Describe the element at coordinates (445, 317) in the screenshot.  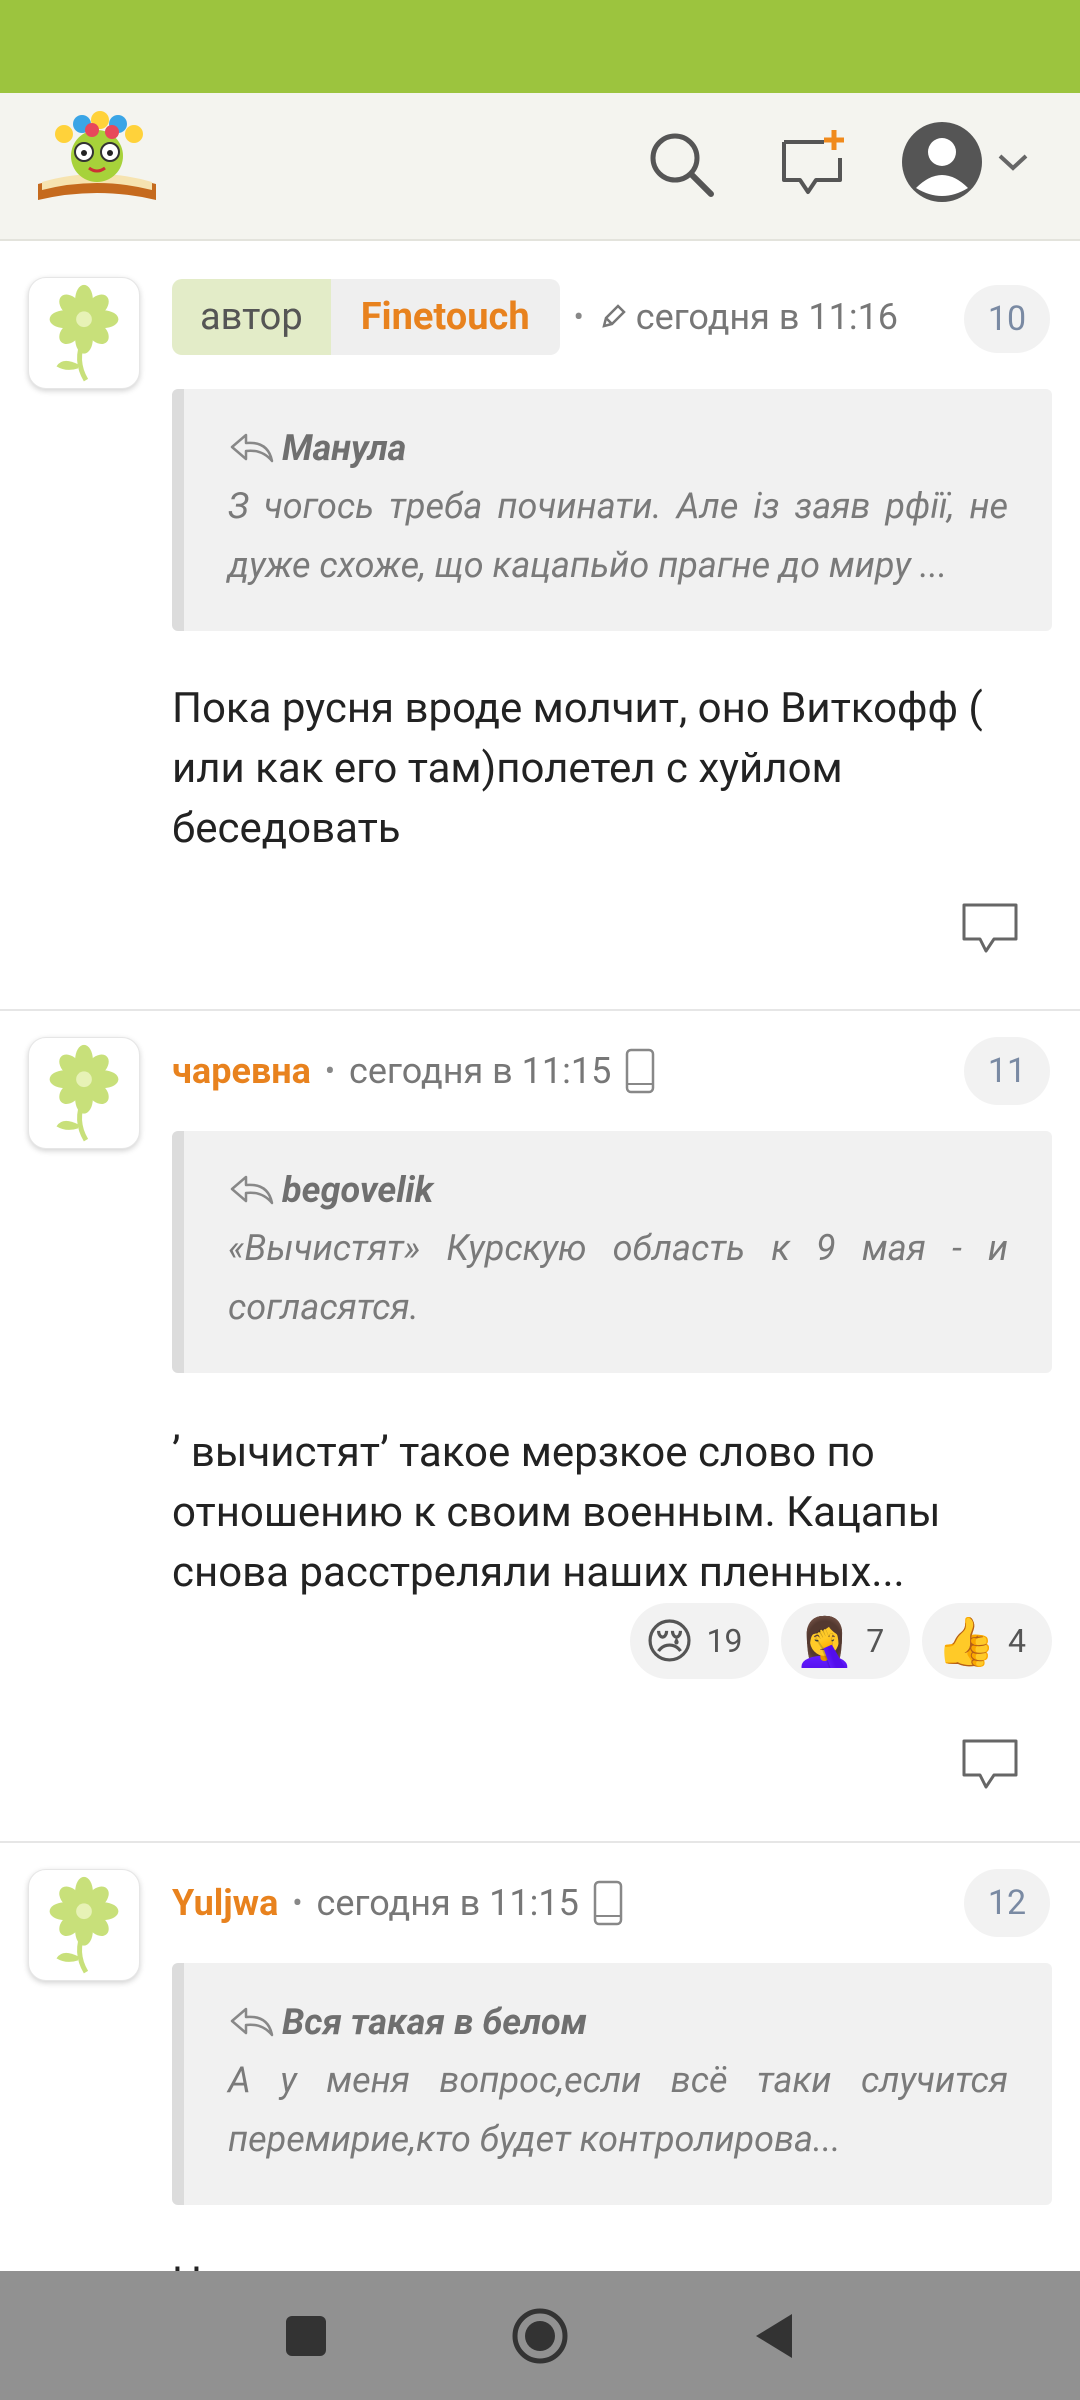
I see `username: Finetouch` at that location.